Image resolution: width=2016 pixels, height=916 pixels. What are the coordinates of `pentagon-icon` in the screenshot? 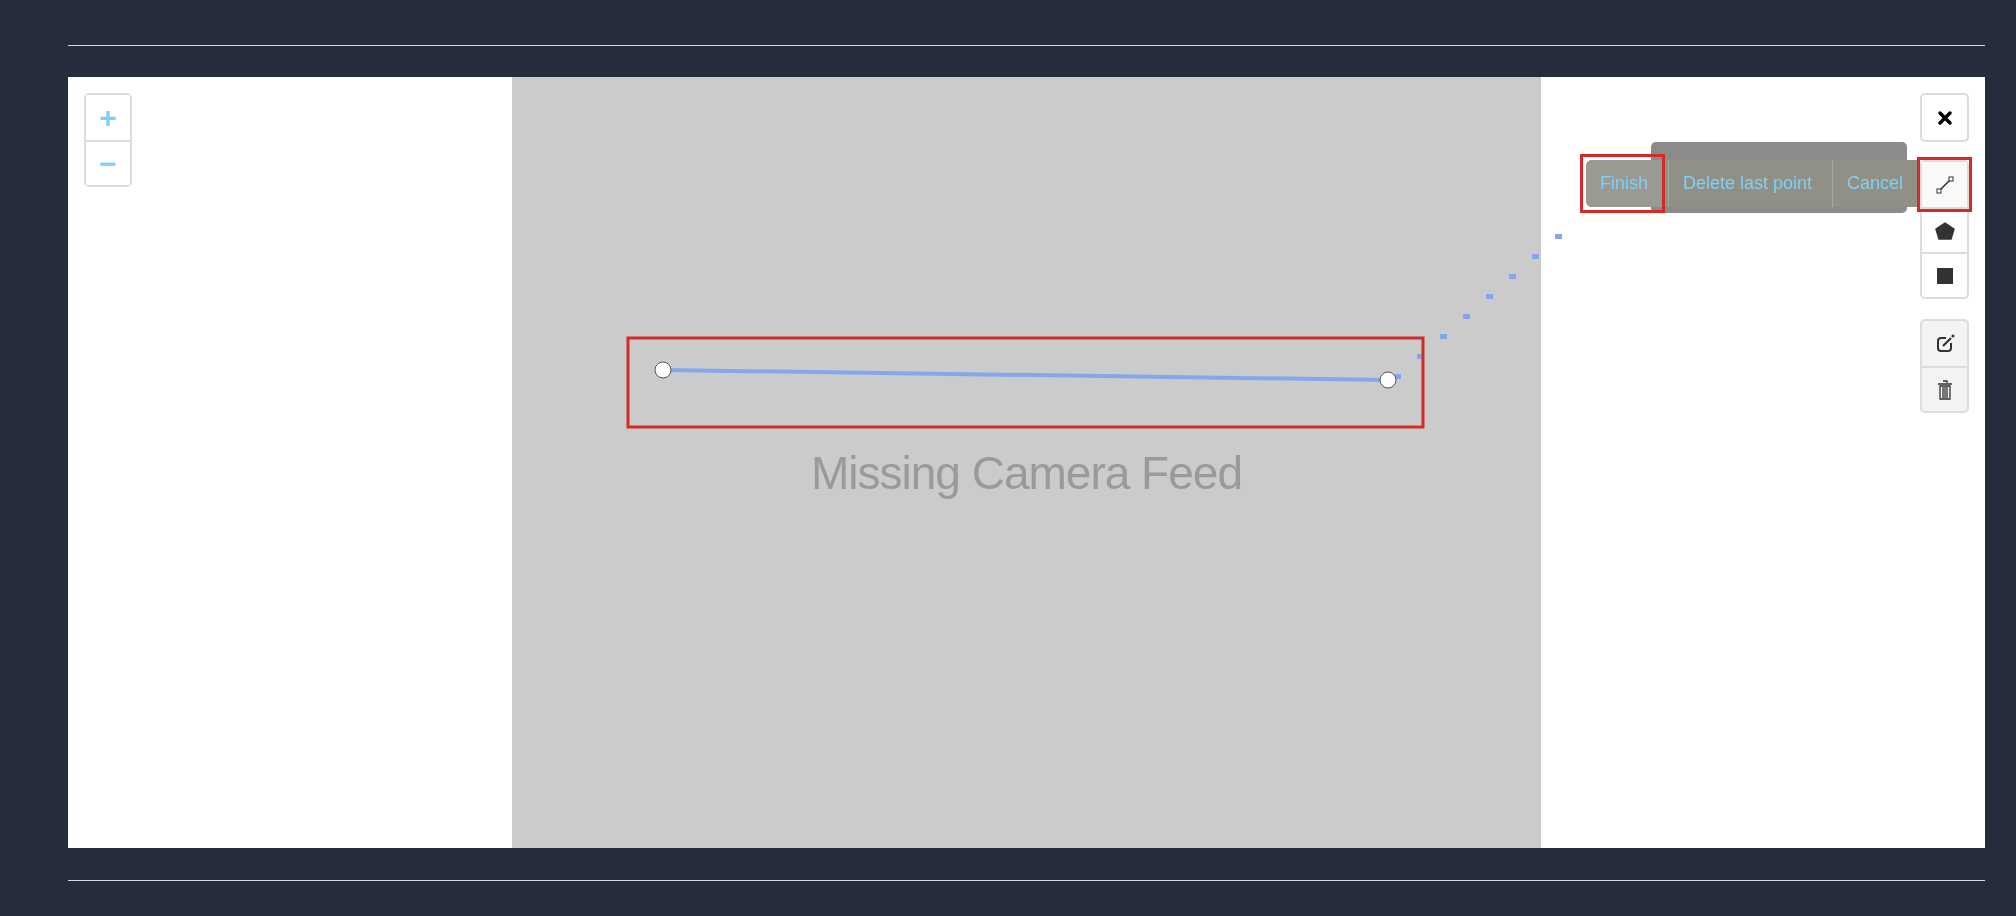 It's located at (1944, 230).